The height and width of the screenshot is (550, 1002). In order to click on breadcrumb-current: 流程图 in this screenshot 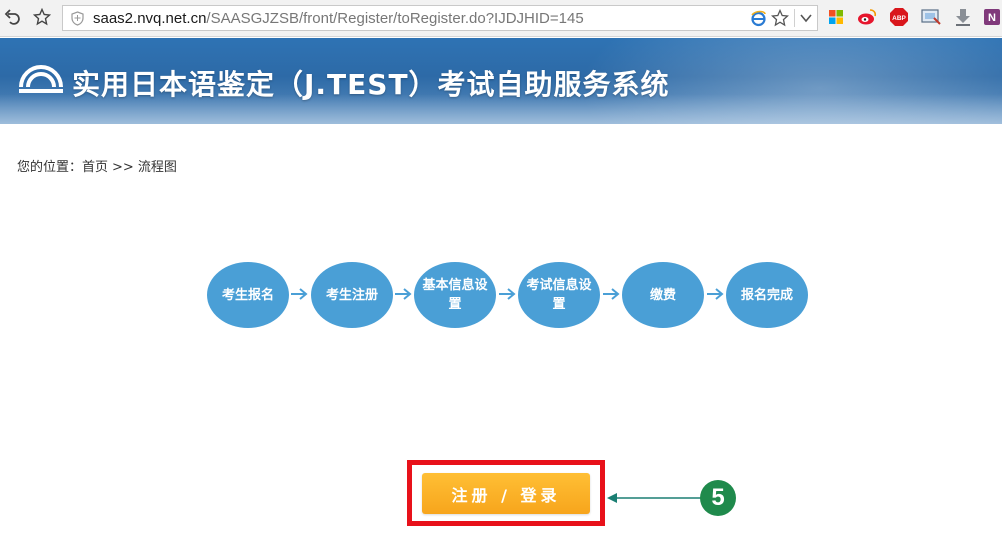, I will do `click(157, 167)`.